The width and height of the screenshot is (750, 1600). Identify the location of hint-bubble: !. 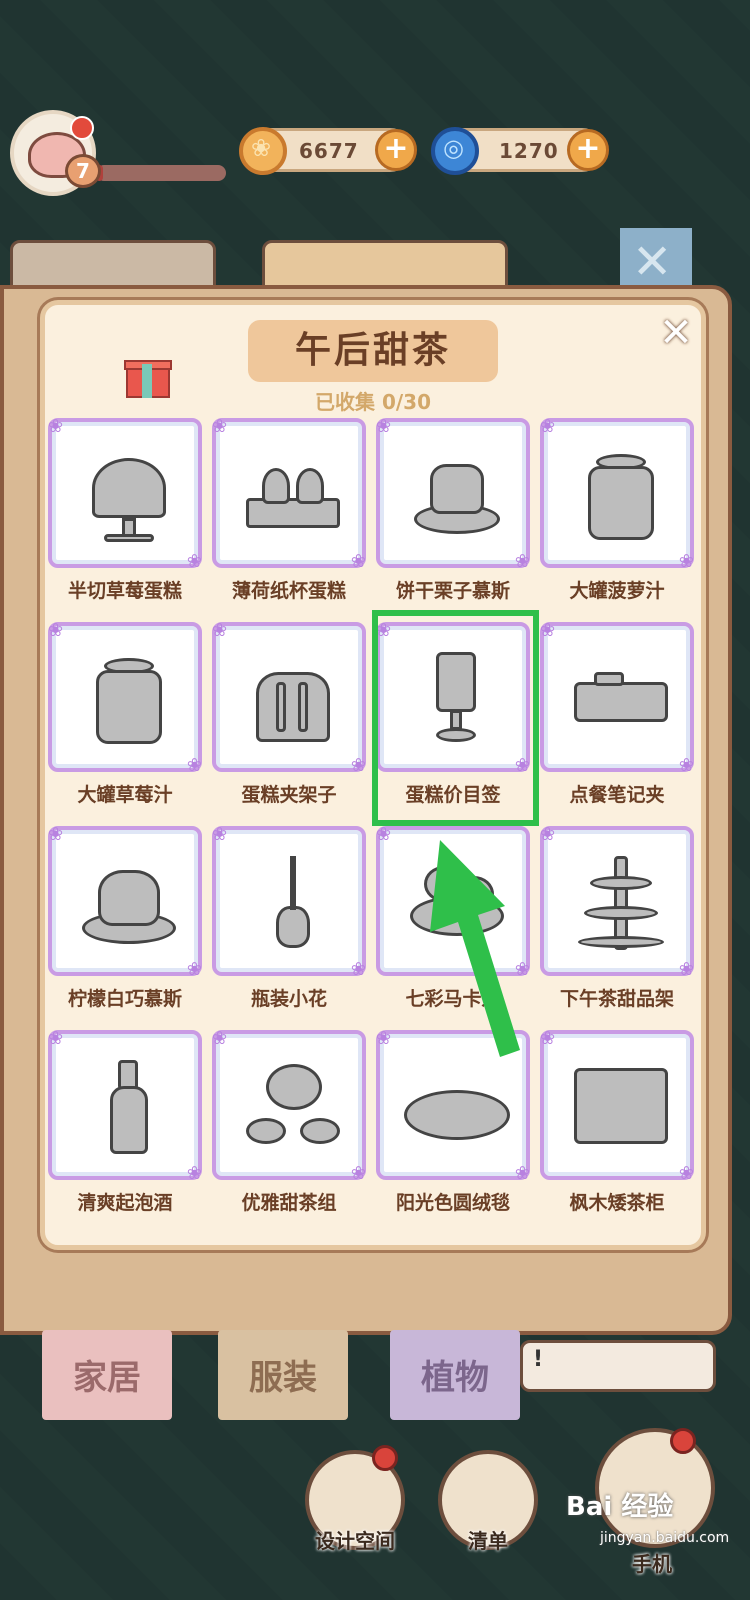
(618, 1366).